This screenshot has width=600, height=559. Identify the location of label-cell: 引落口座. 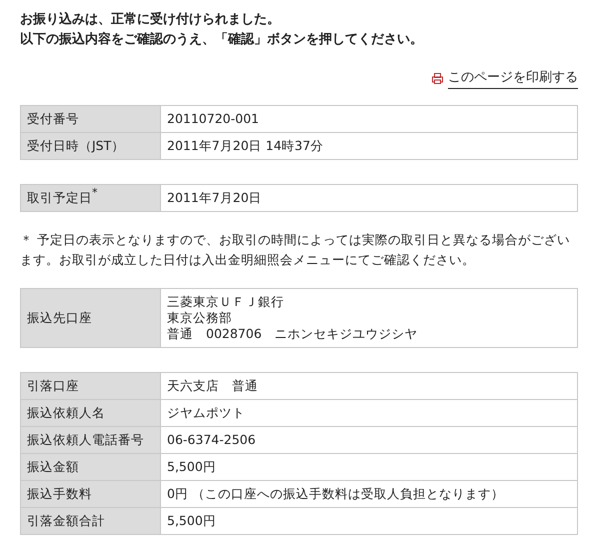
(90, 385).